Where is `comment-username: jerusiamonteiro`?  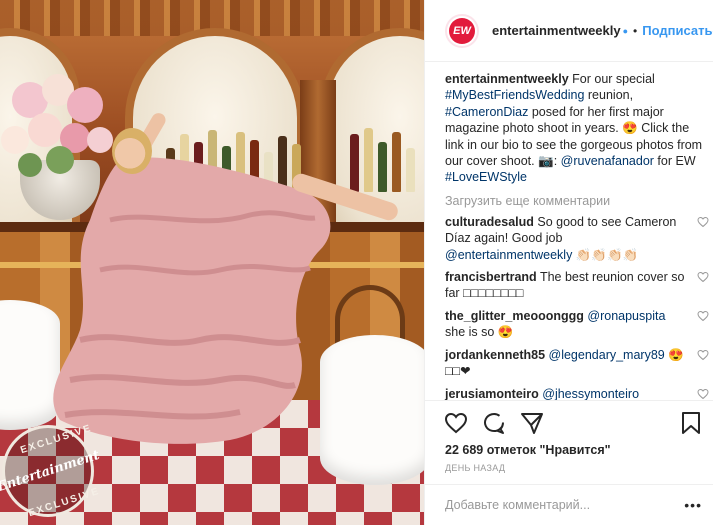 comment-username: jerusiamonteiro is located at coordinates (492, 394).